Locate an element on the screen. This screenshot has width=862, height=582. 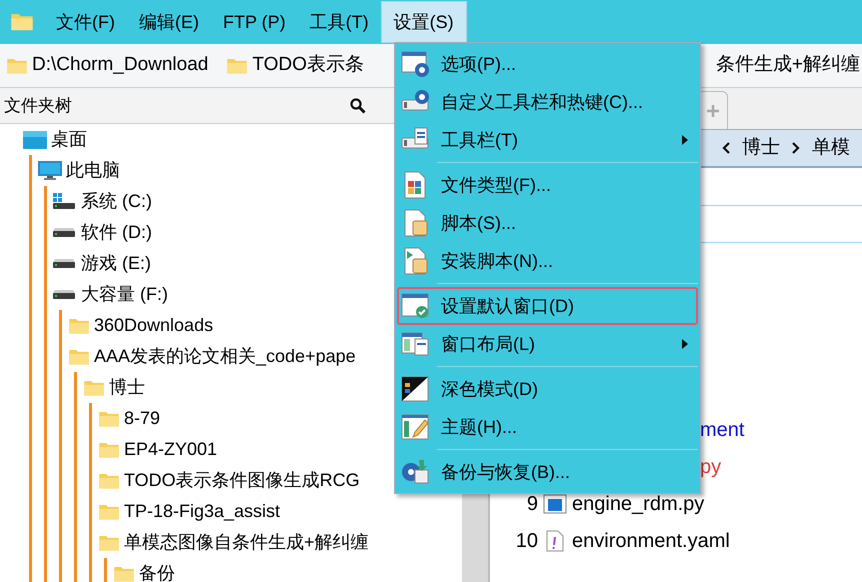
tree-item: EP4-ZY001 is located at coordinates (171, 449).